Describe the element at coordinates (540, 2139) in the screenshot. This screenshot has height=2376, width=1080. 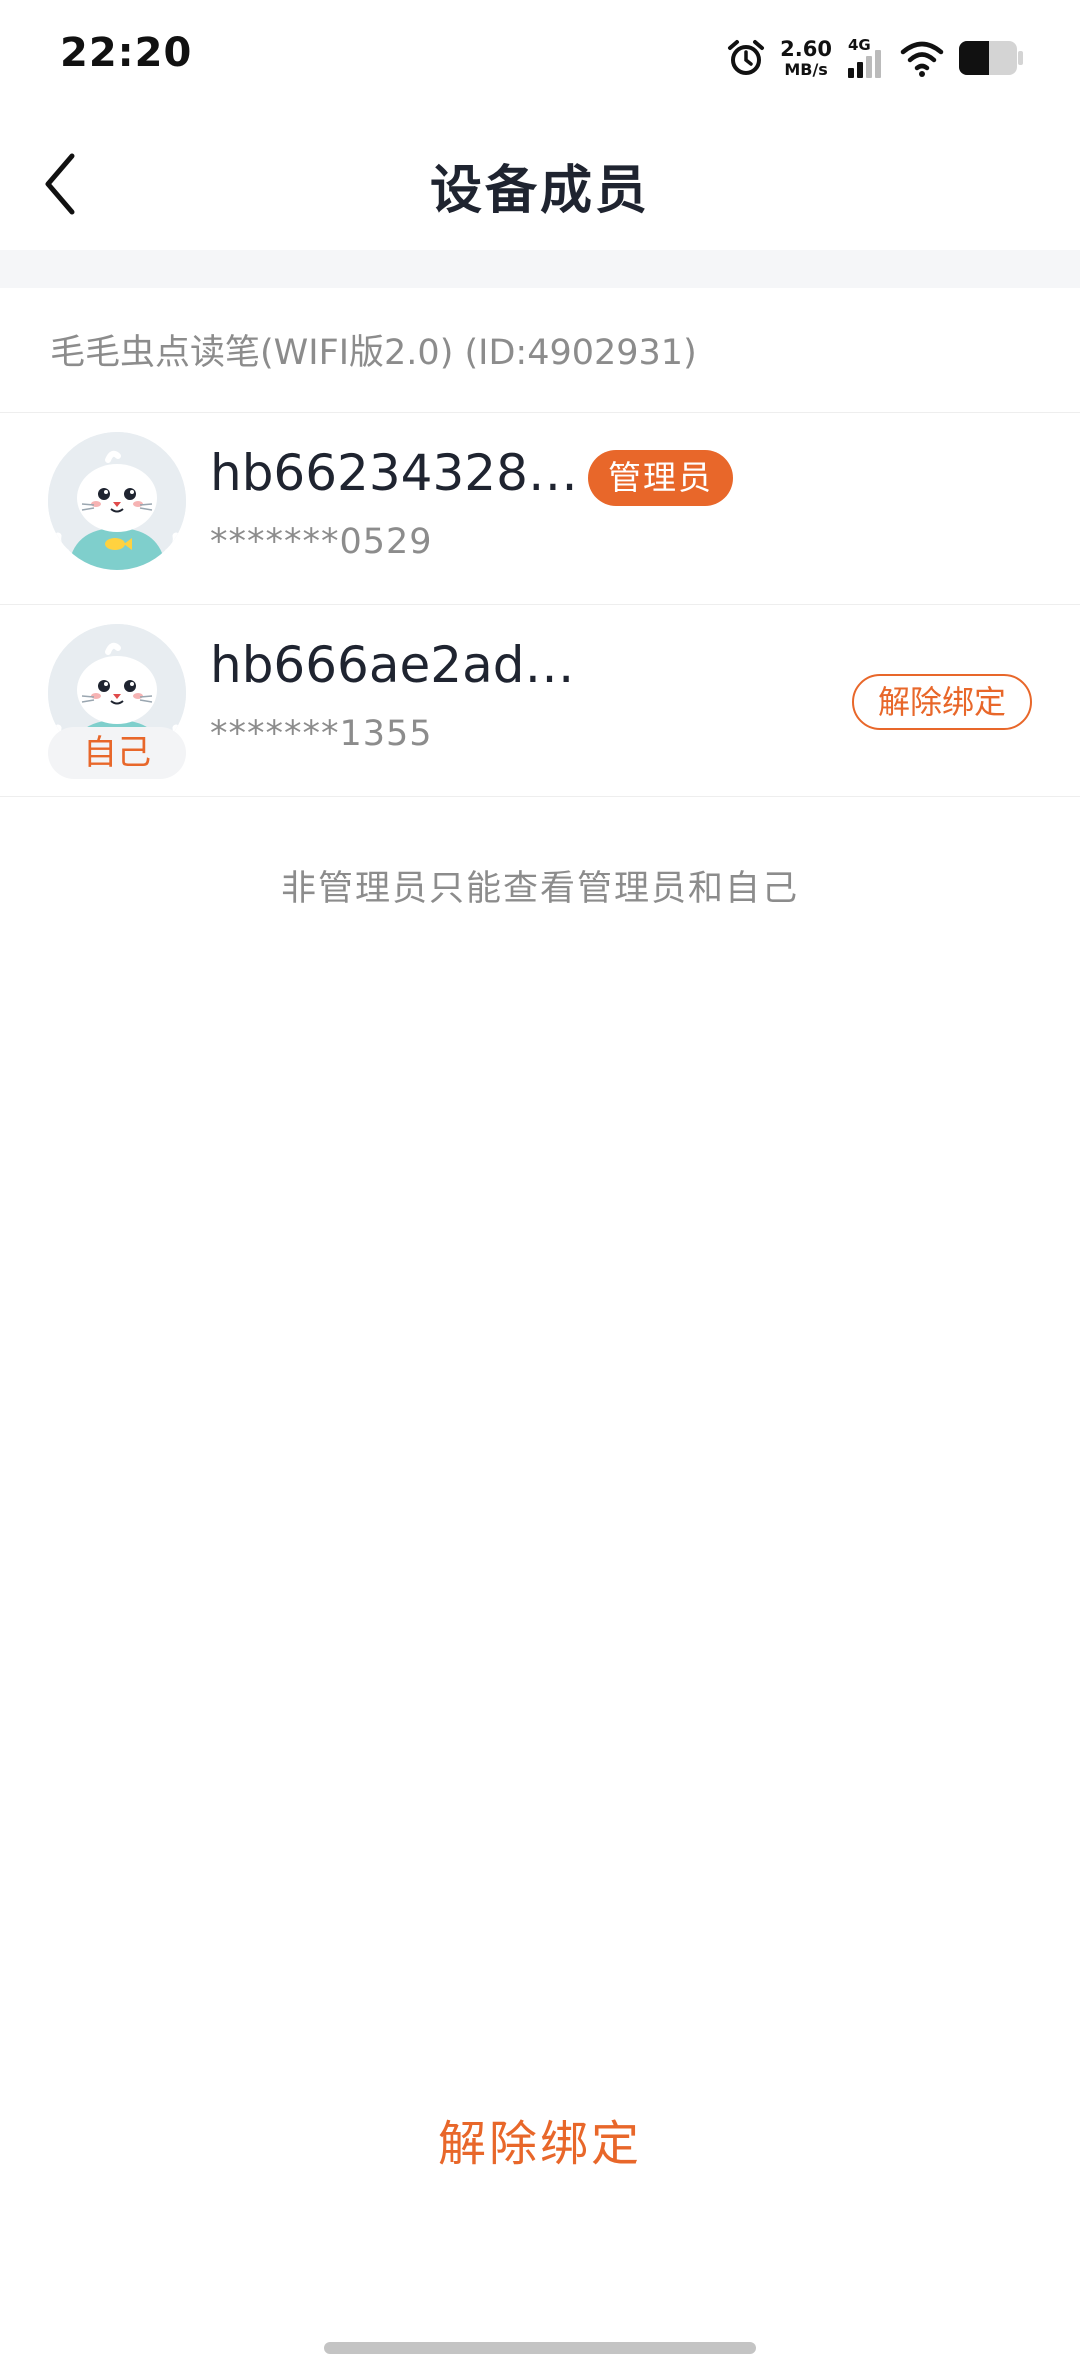
I see `unbind-device-button: 解除绑定` at that location.